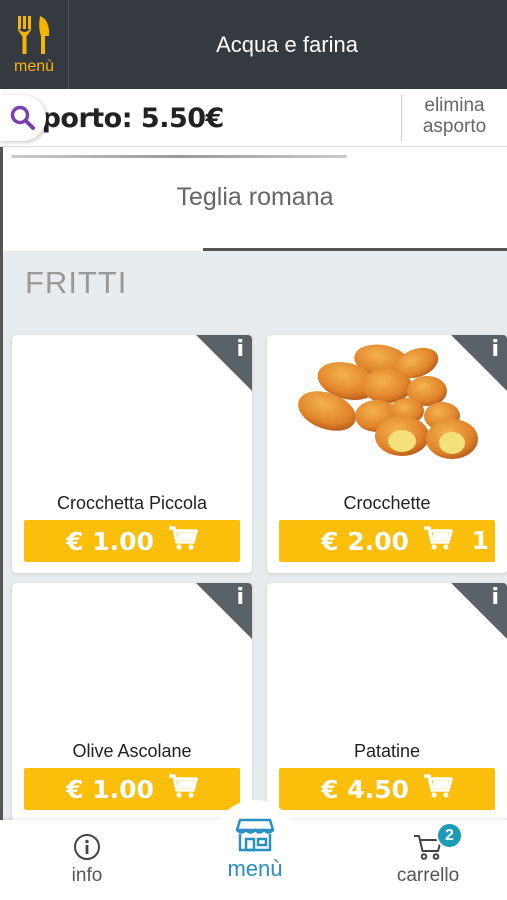 The height and width of the screenshot is (900, 507). What do you see at coordinates (387, 701) in the screenshot?
I see `product-card: i Patatine € 4.50` at bounding box center [387, 701].